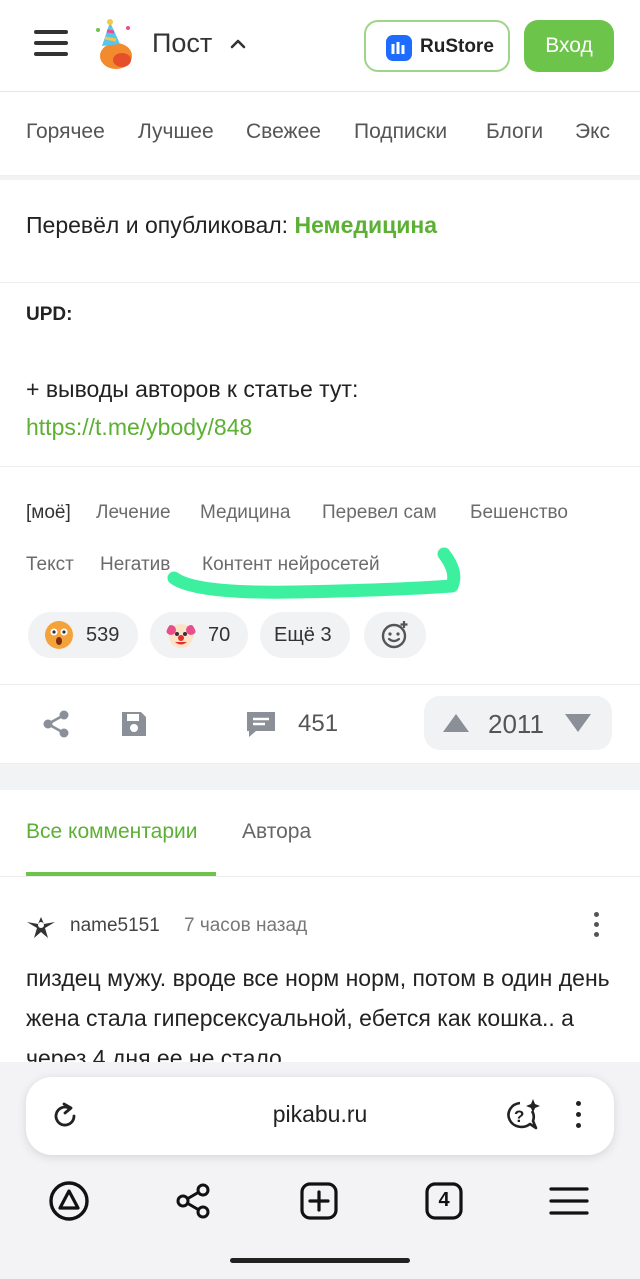 The image size is (640, 1279). What do you see at coordinates (283, 132) in the screenshot?
I see `tab-fresh: Свежее` at bounding box center [283, 132].